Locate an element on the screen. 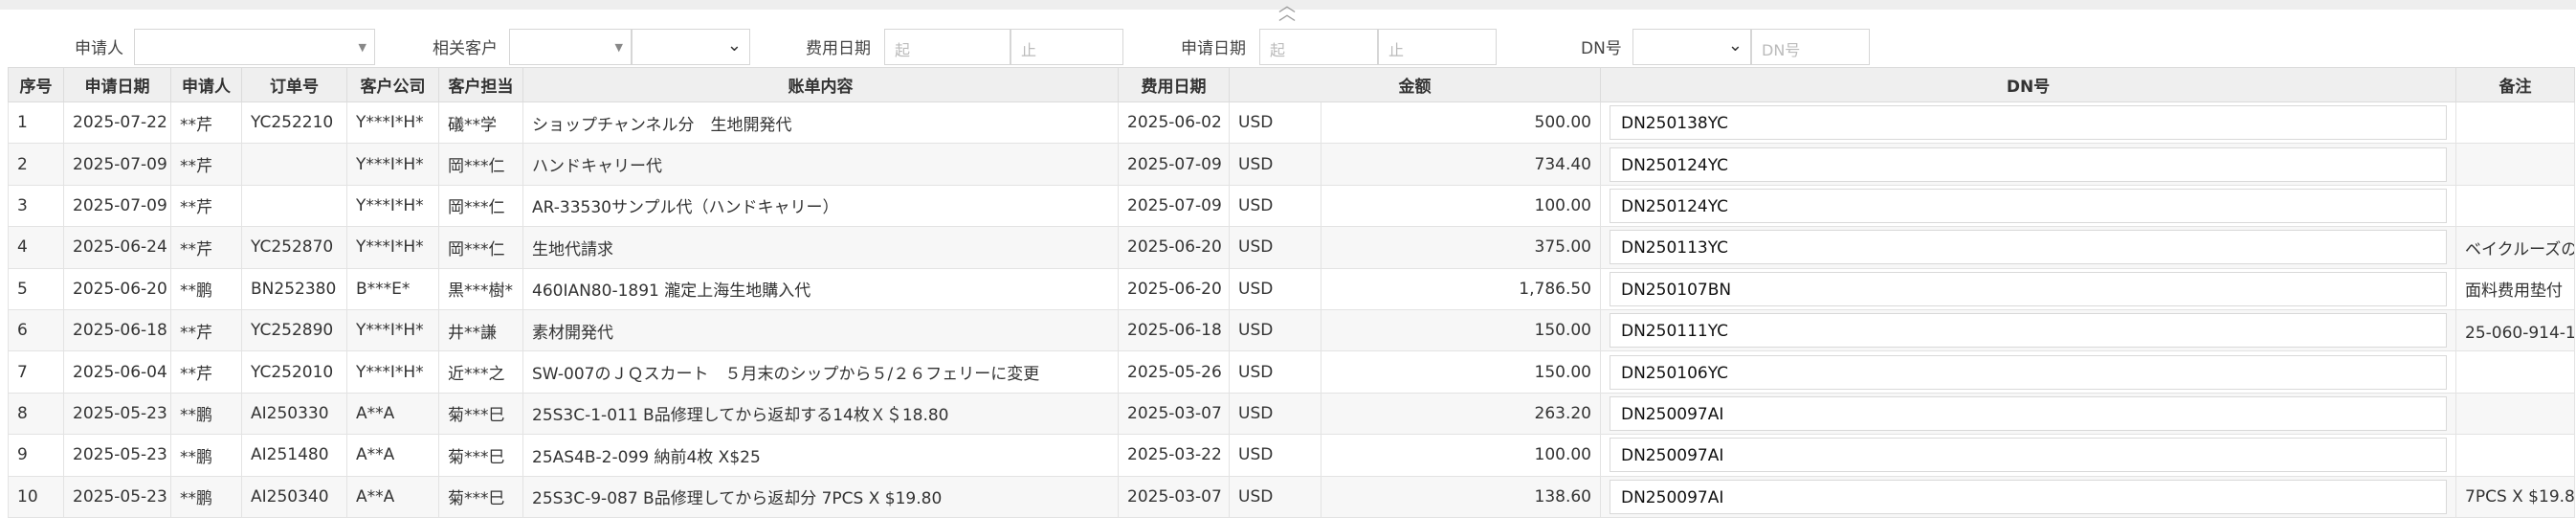 The height and width of the screenshot is (518, 2576). cell-content: AR-33530サンプル代（ハンドキャリー） is located at coordinates (820, 206).